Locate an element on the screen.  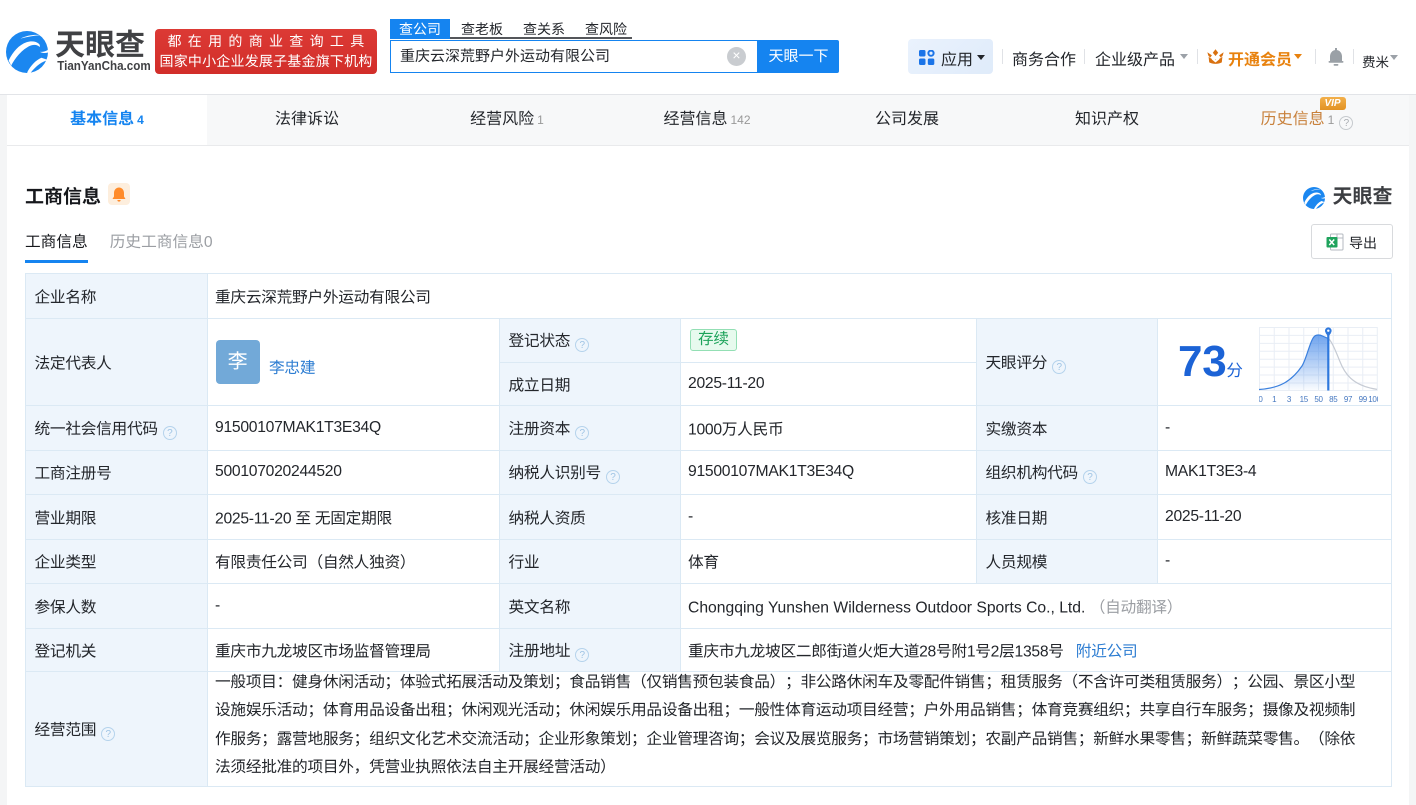
svg-text: 3 is located at coordinates (1289, 399).